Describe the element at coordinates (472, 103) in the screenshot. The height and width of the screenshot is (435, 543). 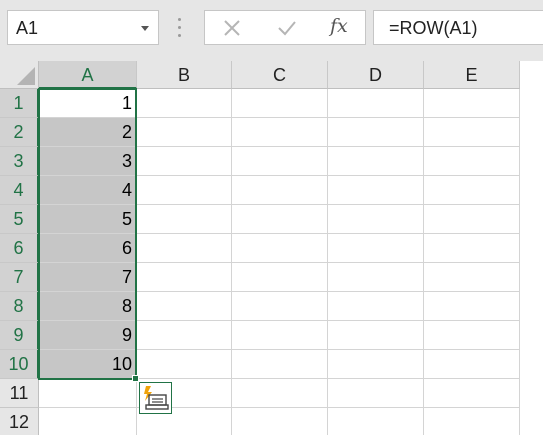
I see `cell-e1` at that location.